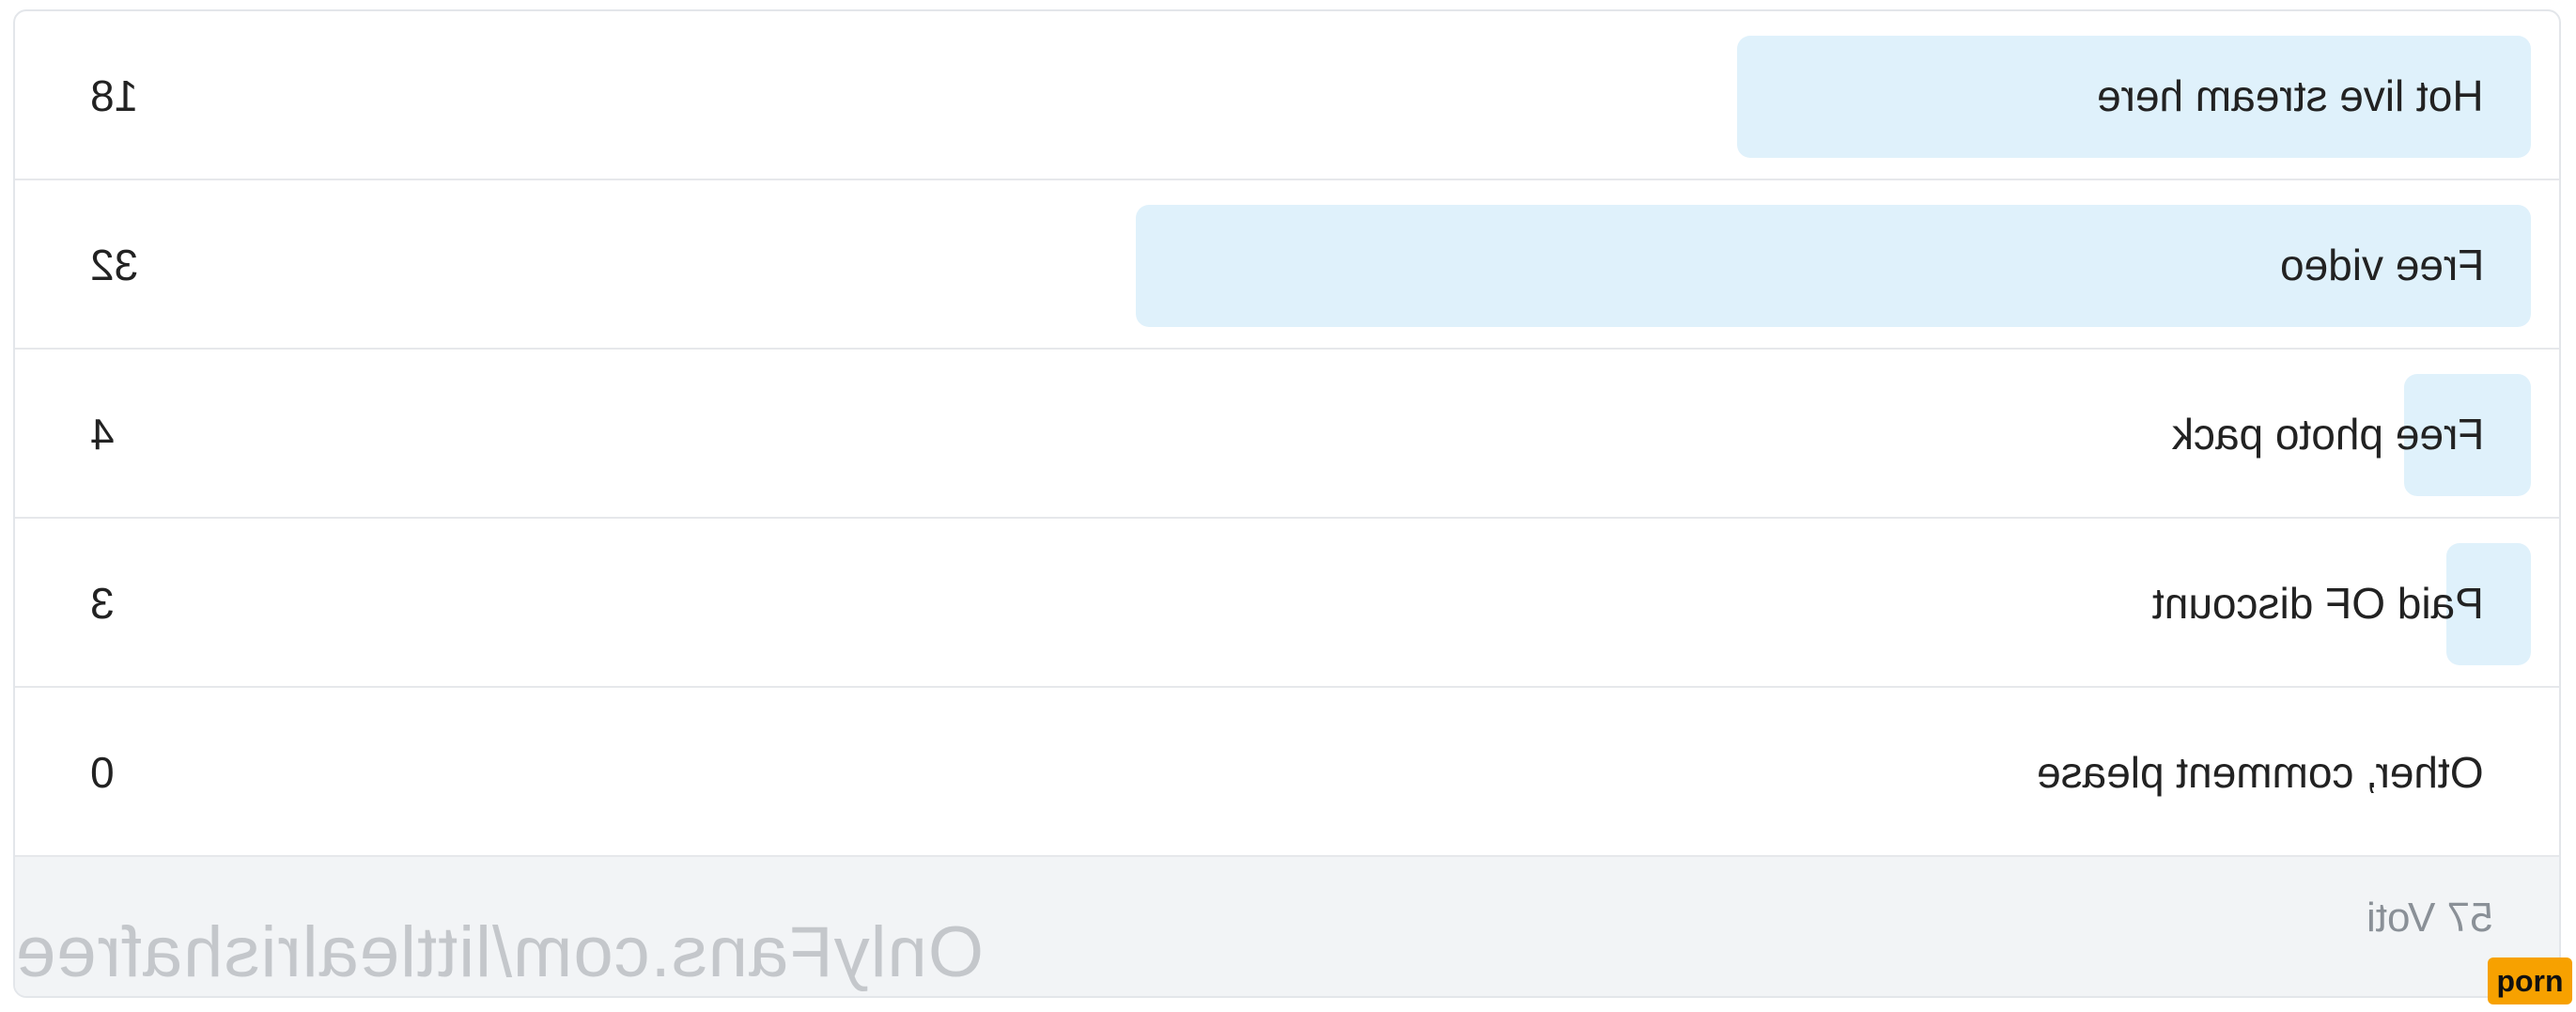 The height and width of the screenshot is (1012, 2576). Describe the element at coordinates (500, 952) in the screenshot. I see `watermark-text: OnlyFans.com/littlealrishafree` at that location.